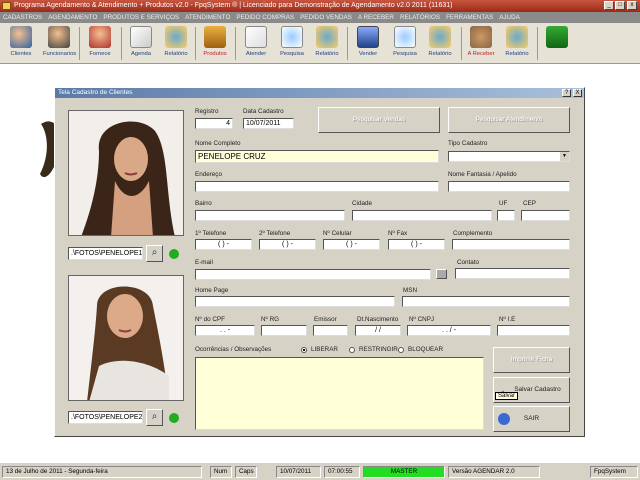 This screenshot has height=480, width=640. I want to click on minimize-button: _, so click(609, 5).